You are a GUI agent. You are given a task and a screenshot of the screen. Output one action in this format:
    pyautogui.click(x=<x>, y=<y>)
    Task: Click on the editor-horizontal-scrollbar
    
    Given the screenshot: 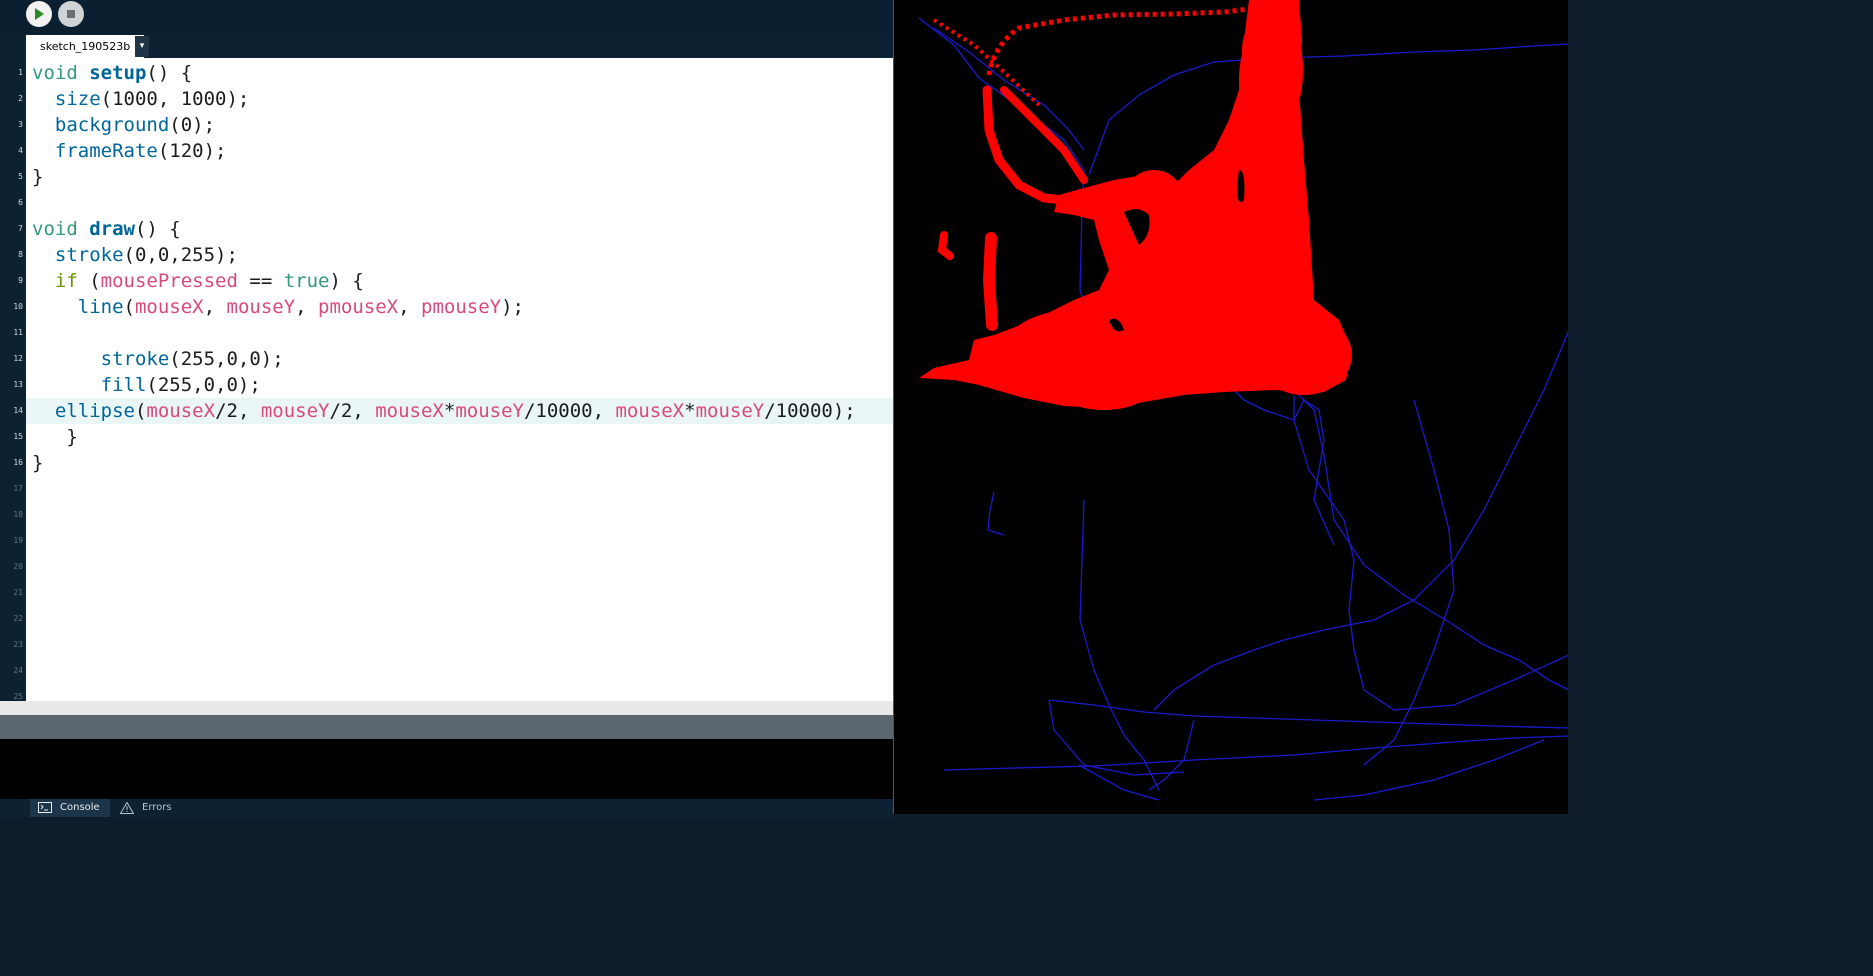 What is the action you would take?
    pyautogui.click(x=446, y=708)
    